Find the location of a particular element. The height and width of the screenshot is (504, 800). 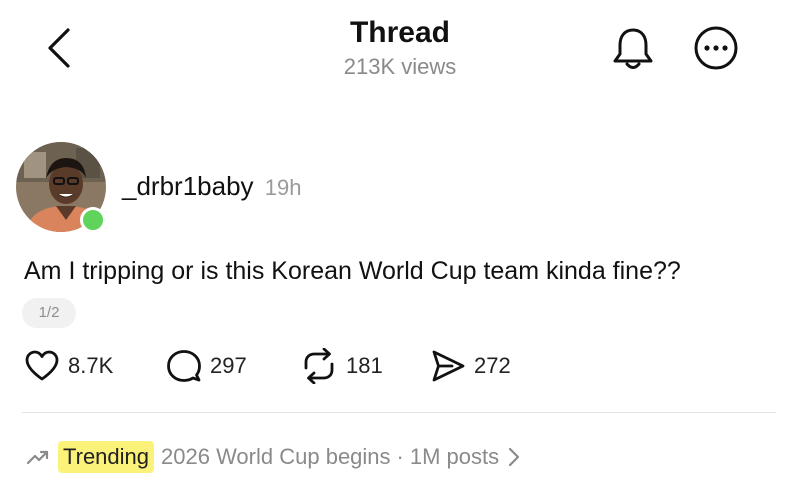

repost-icon is located at coordinates (319, 366).